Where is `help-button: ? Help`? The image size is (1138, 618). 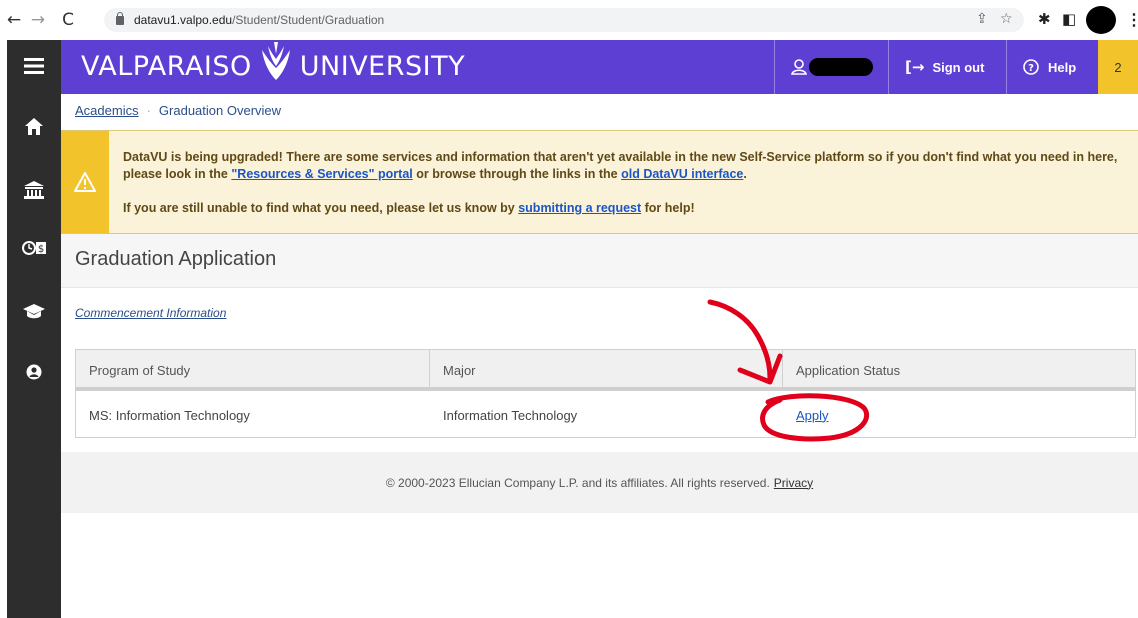
help-button: ? Help is located at coordinates (1052, 67).